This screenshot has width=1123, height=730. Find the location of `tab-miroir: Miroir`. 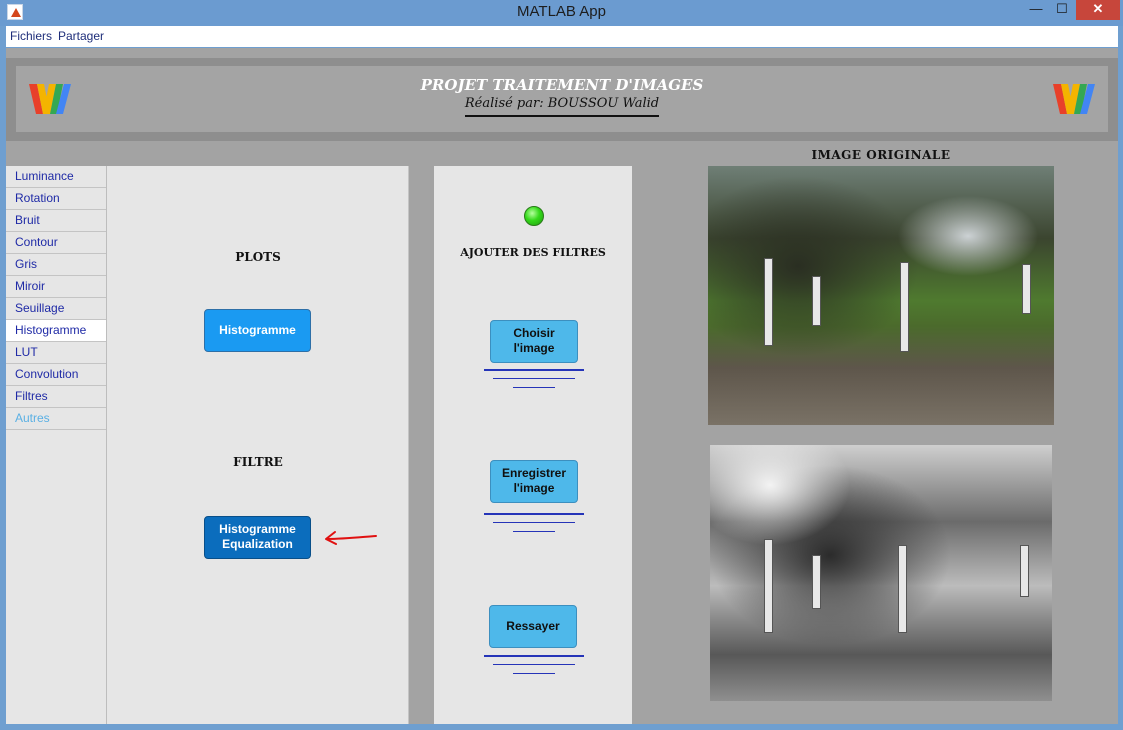

tab-miroir: Miroir is located at coordinates (56, 287).